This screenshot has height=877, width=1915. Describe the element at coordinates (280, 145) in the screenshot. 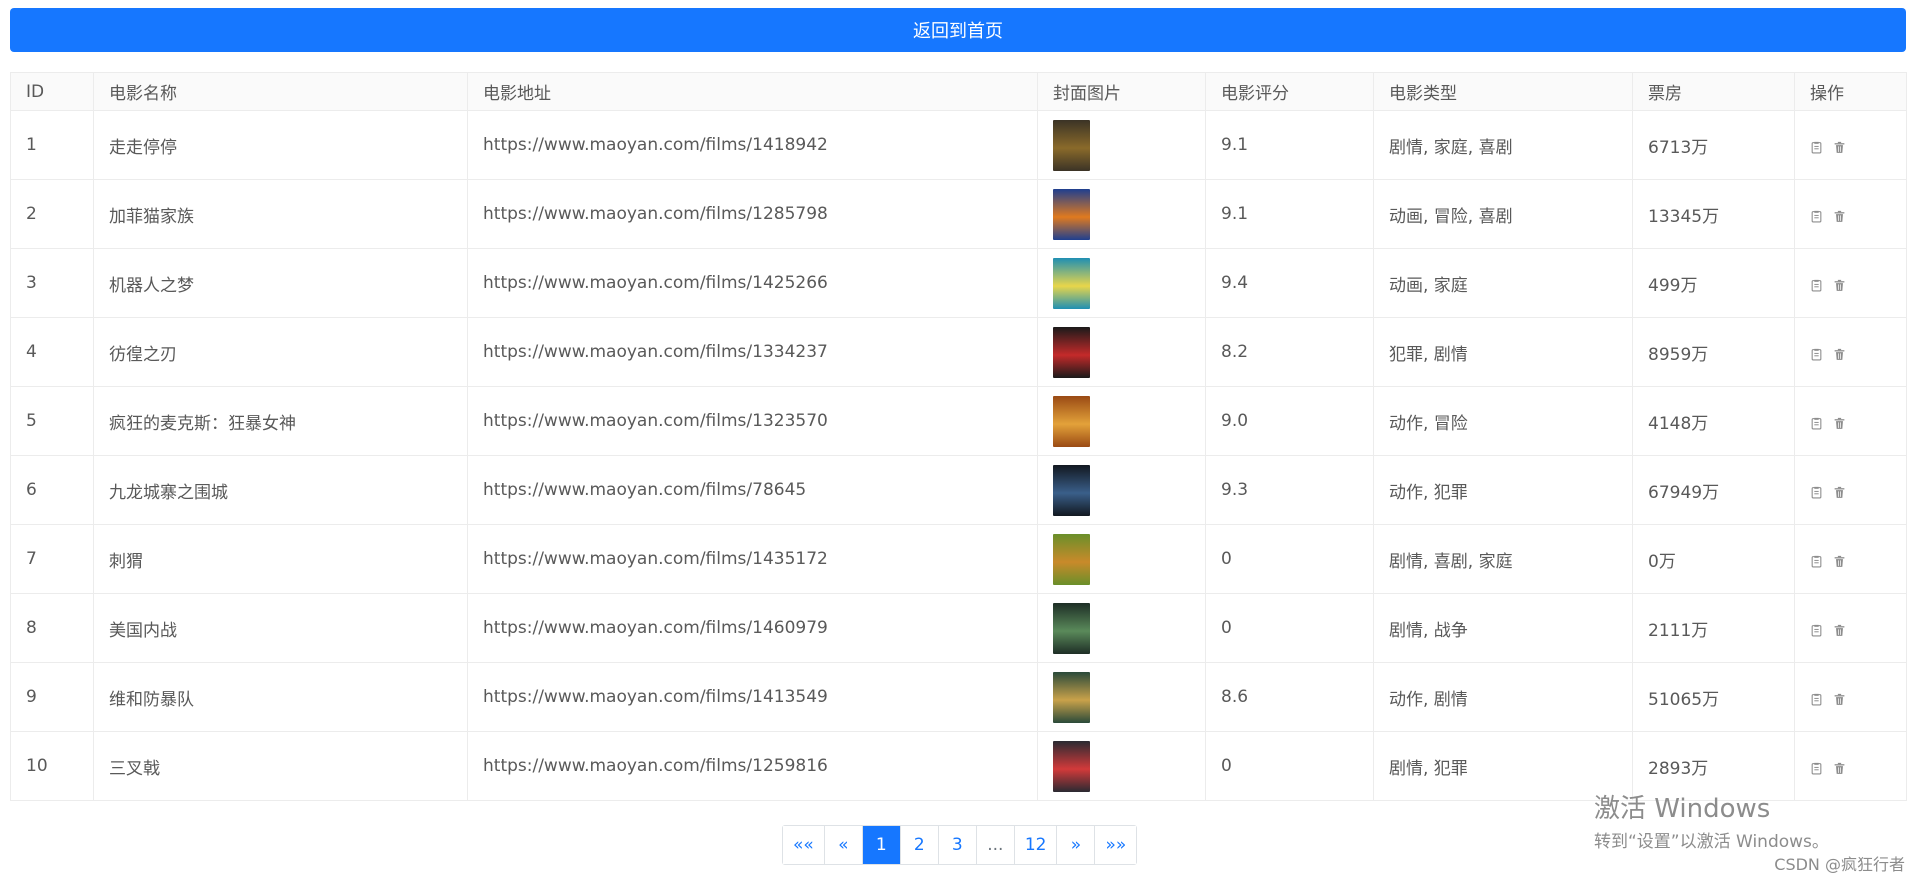

I see `cell-movie-name: 走走停停` at that location.